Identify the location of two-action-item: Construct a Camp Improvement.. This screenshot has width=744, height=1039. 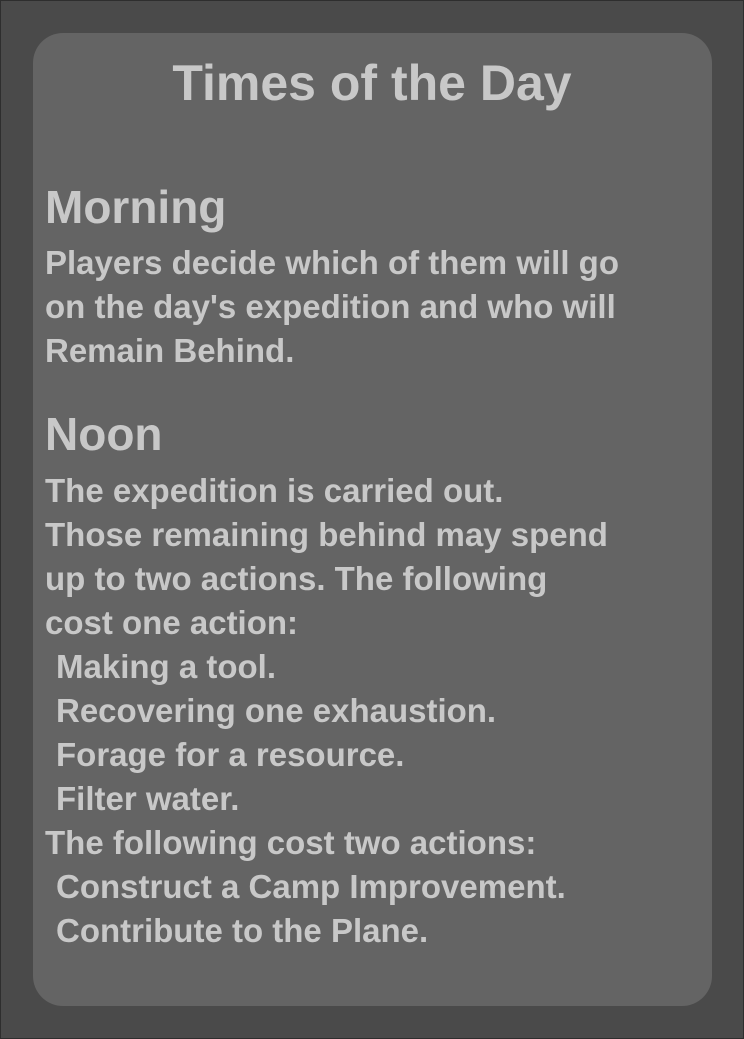
(311, 886).